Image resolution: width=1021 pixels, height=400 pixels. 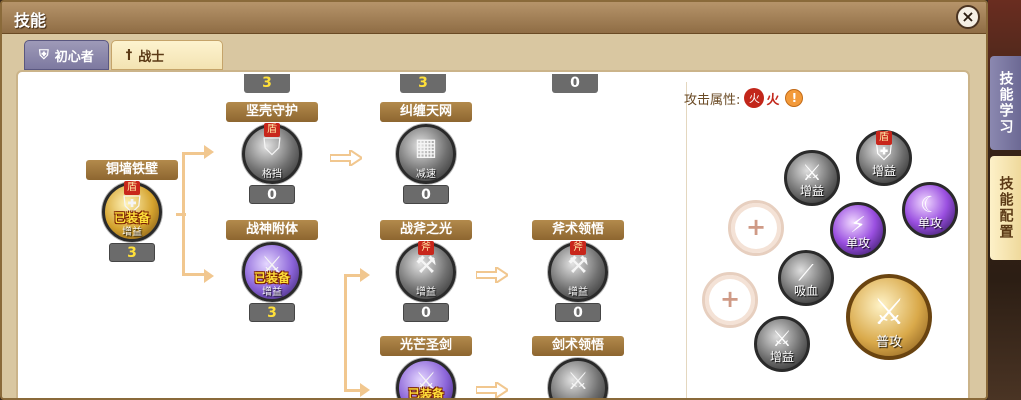 What do you see at coordinates (426, 147) in the screenshot?
I see `net-icon: ▦` at bounding box center [426, 147].